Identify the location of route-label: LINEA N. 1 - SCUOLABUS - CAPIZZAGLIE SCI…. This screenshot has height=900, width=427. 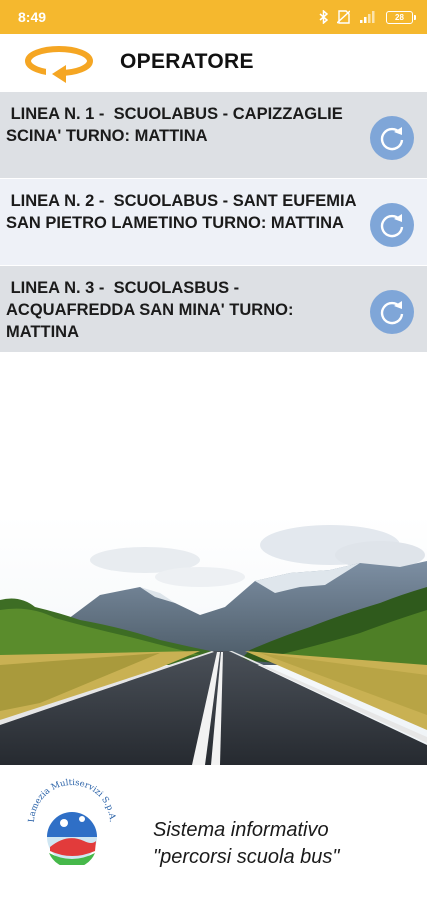
(177, 125).